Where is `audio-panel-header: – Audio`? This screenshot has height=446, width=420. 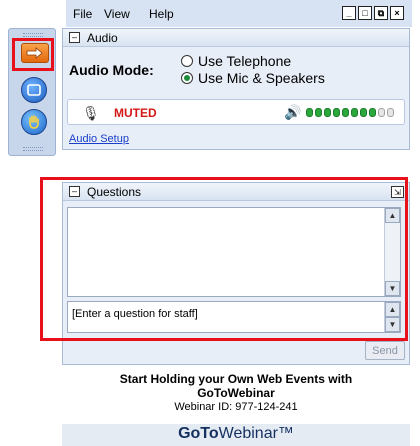 audio-panel-header: – Audio is located at coordinates (236, 38).